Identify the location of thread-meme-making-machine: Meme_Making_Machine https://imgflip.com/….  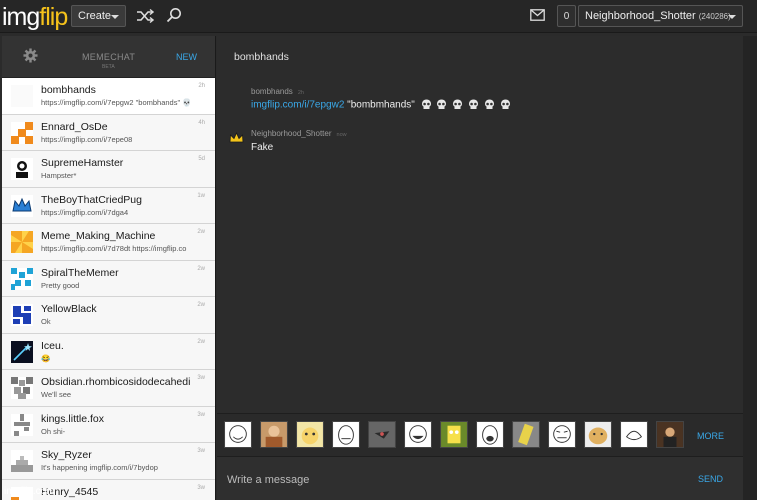
(108, 242).